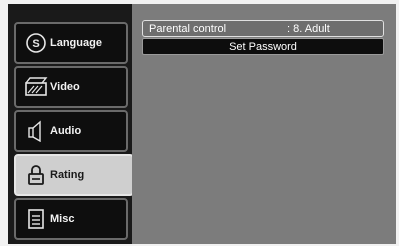 The width and height of the screenshot is (399, 246). I want to click on lock-icon, so click(36, 175).